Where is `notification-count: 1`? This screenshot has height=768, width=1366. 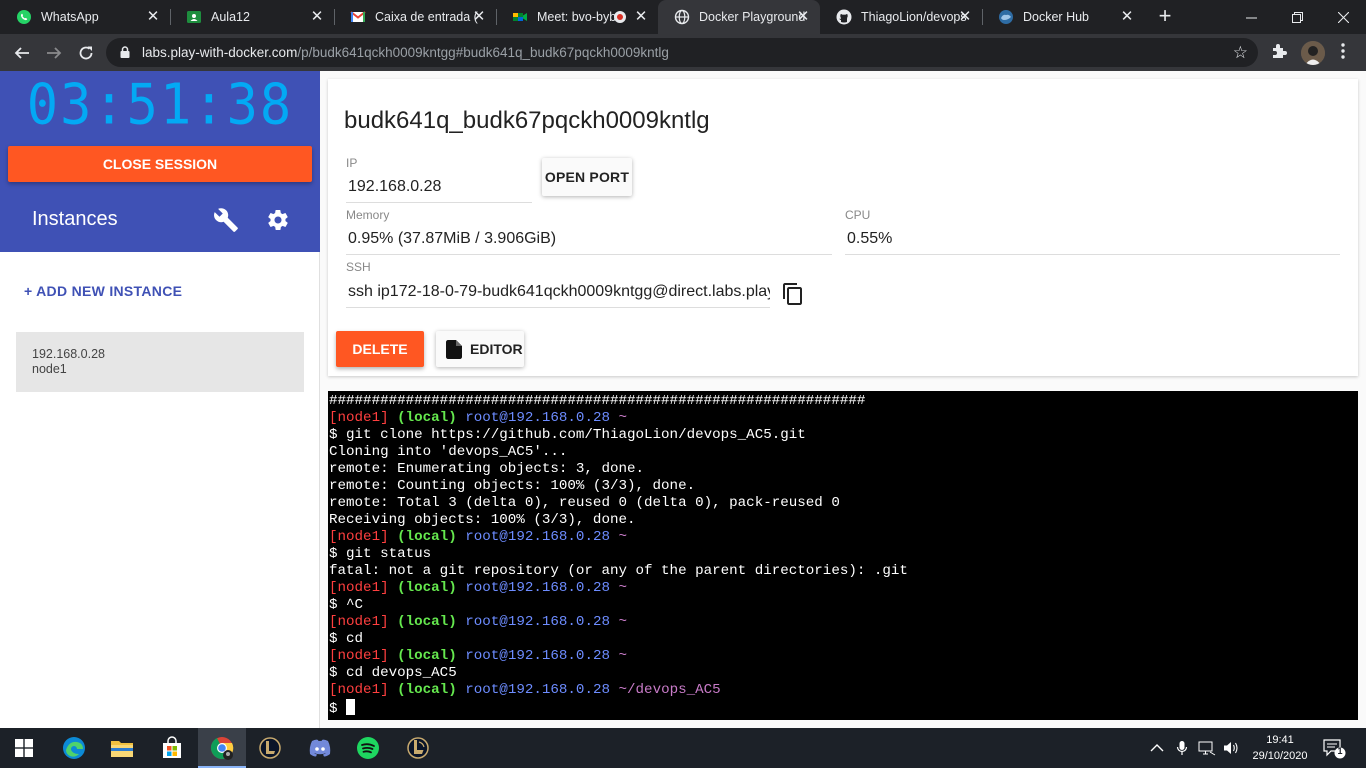
notification-count: 1 is located at coordinates (1340, 751).